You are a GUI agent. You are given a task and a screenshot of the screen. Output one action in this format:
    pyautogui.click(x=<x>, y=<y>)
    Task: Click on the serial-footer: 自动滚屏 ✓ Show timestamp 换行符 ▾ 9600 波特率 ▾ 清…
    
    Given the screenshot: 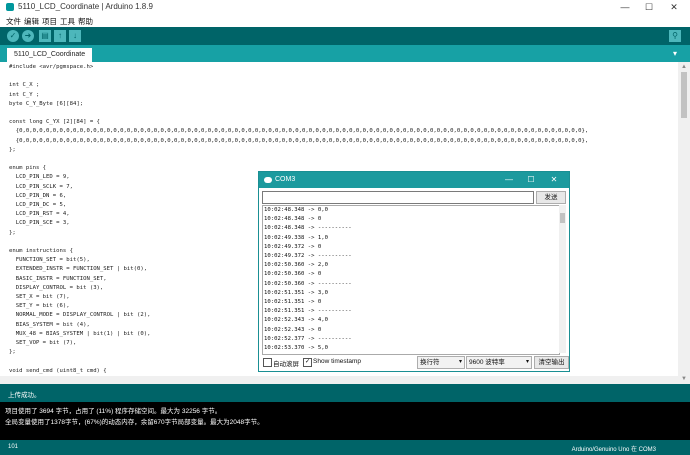 What is the action you would take?
    pyautogui.click(x=414, y=363)
    